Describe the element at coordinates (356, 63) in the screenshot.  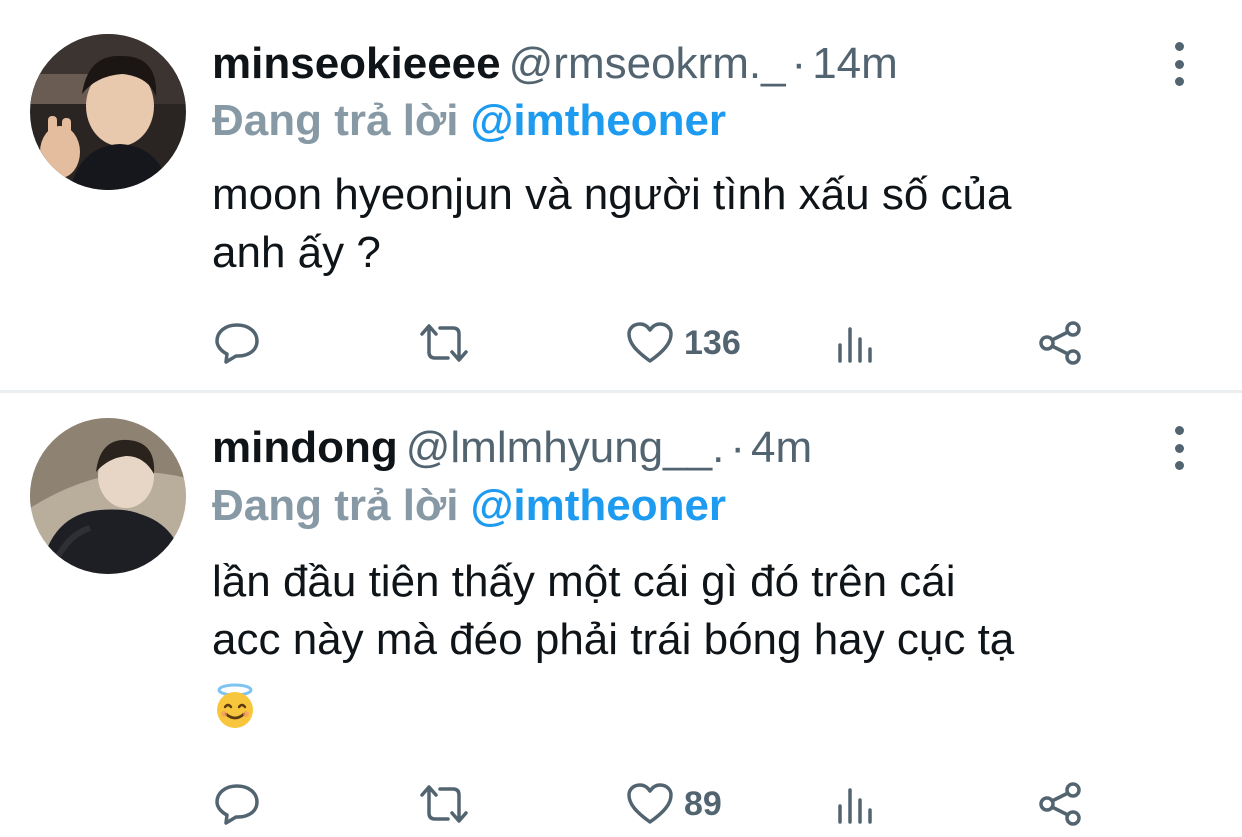
I see `display-name: minseokieeee` at that location.